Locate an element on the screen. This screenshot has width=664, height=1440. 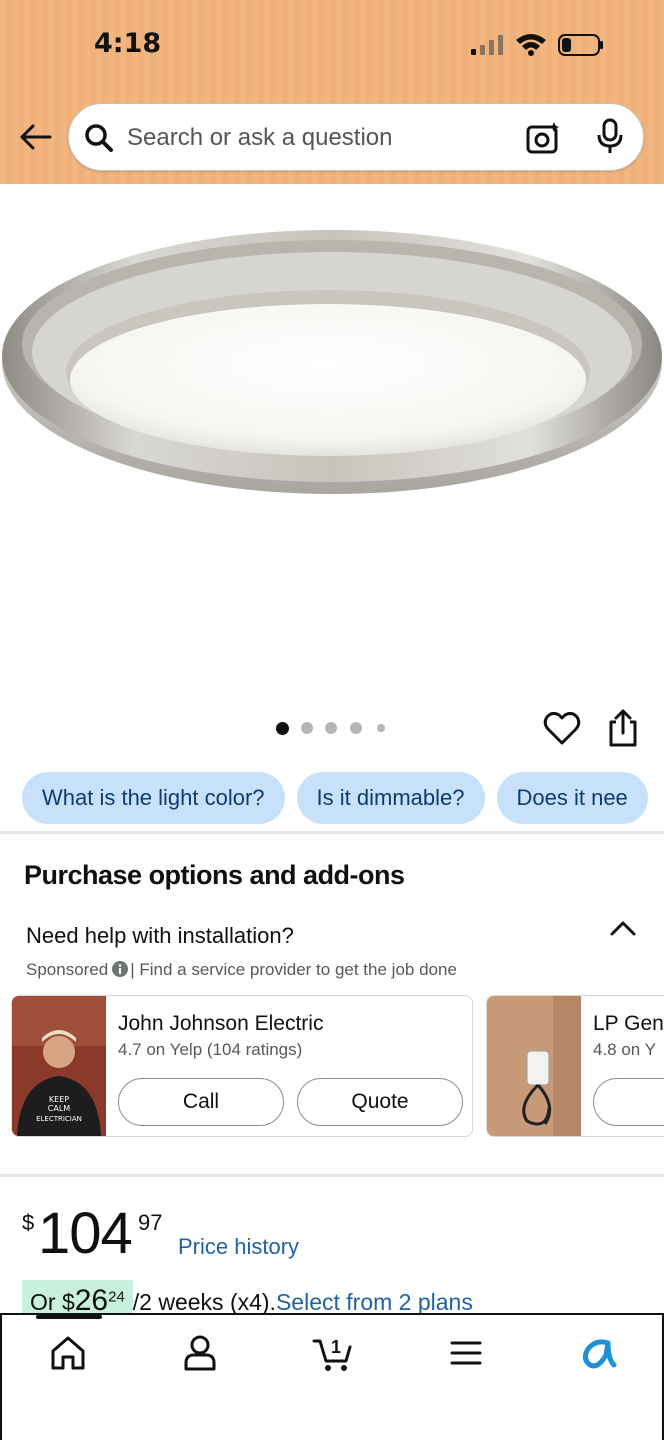
price-history-link: Price history is located at coordinates (238, 1247).